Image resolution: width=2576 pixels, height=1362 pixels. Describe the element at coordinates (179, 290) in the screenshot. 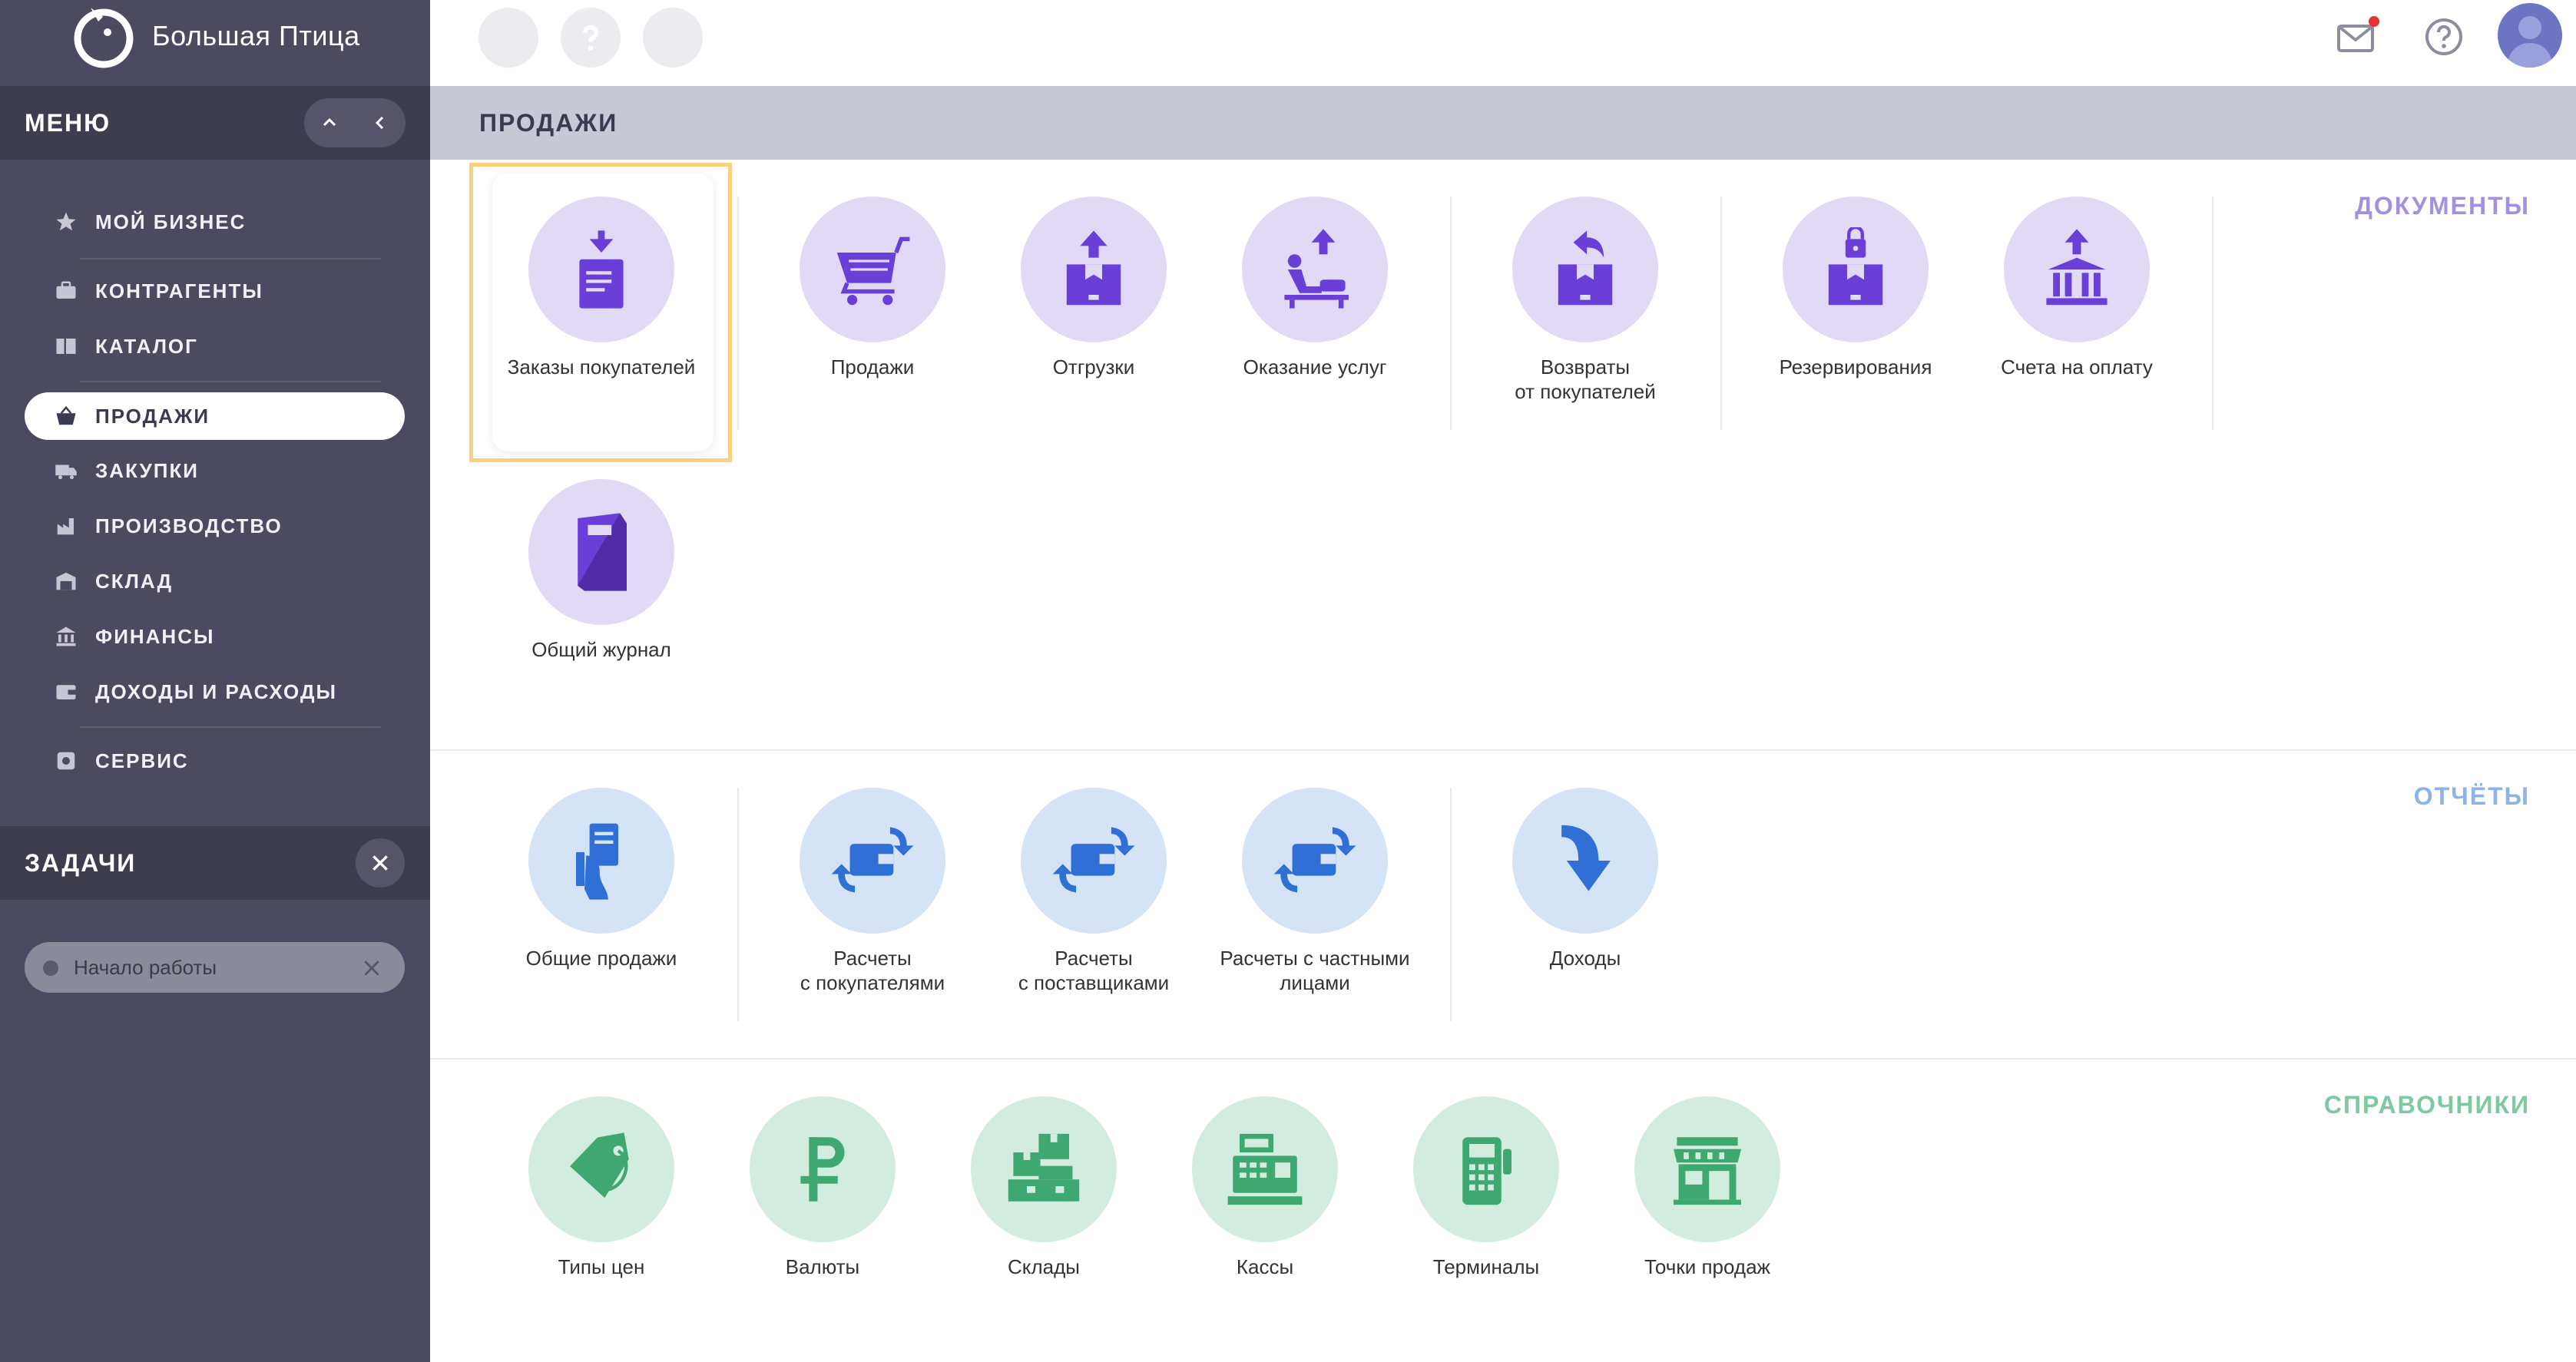

I see `sidebar-item-label: КОНТРАГЕНТЫ` at that location.